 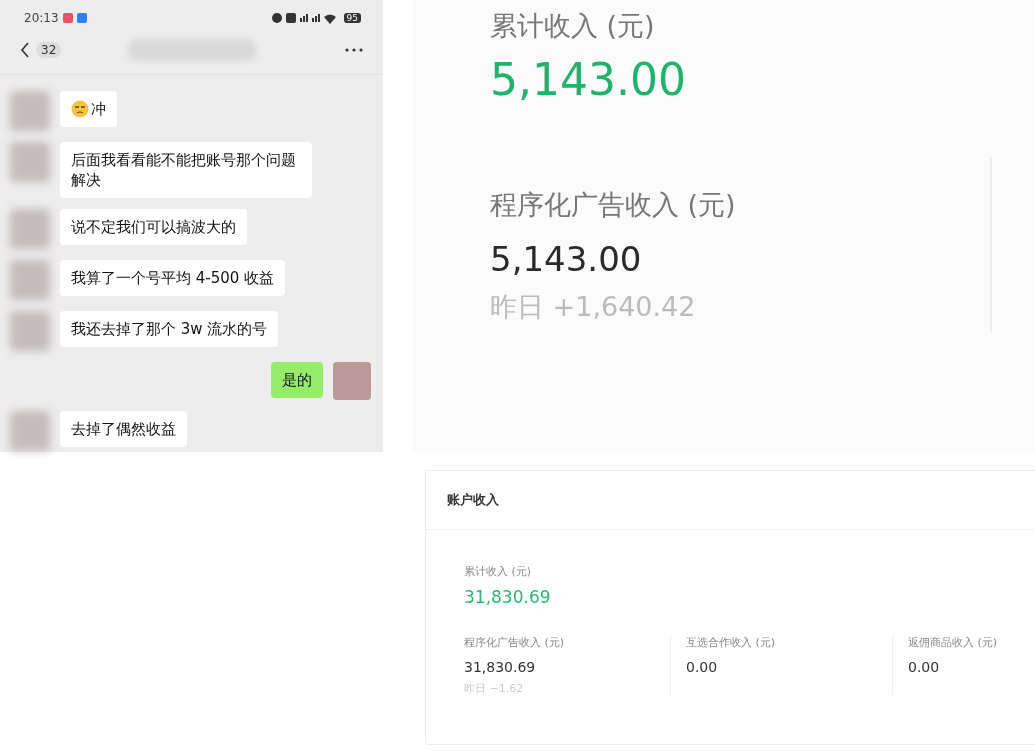 I want to click on battery-level: 95, so click(x=352, y=18).